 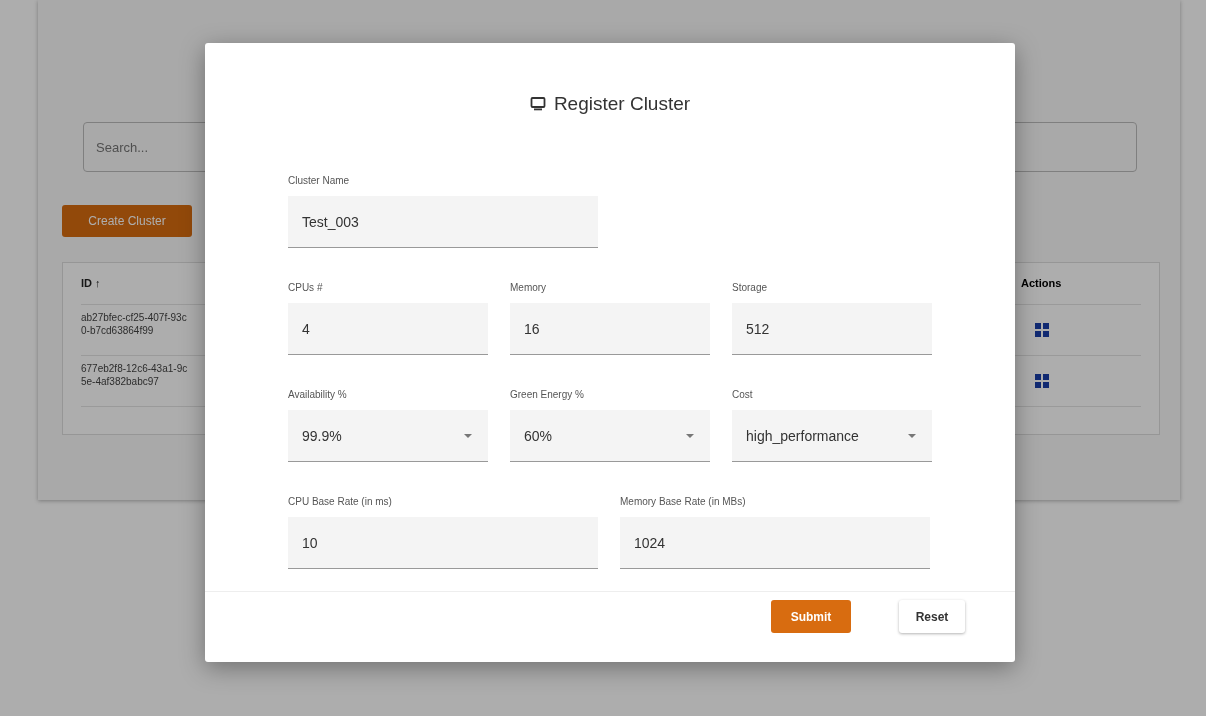 What do you see at coordinates (610, 329) in the screenshot?
I see `input-field: 16` at bounding box center [610, 329].